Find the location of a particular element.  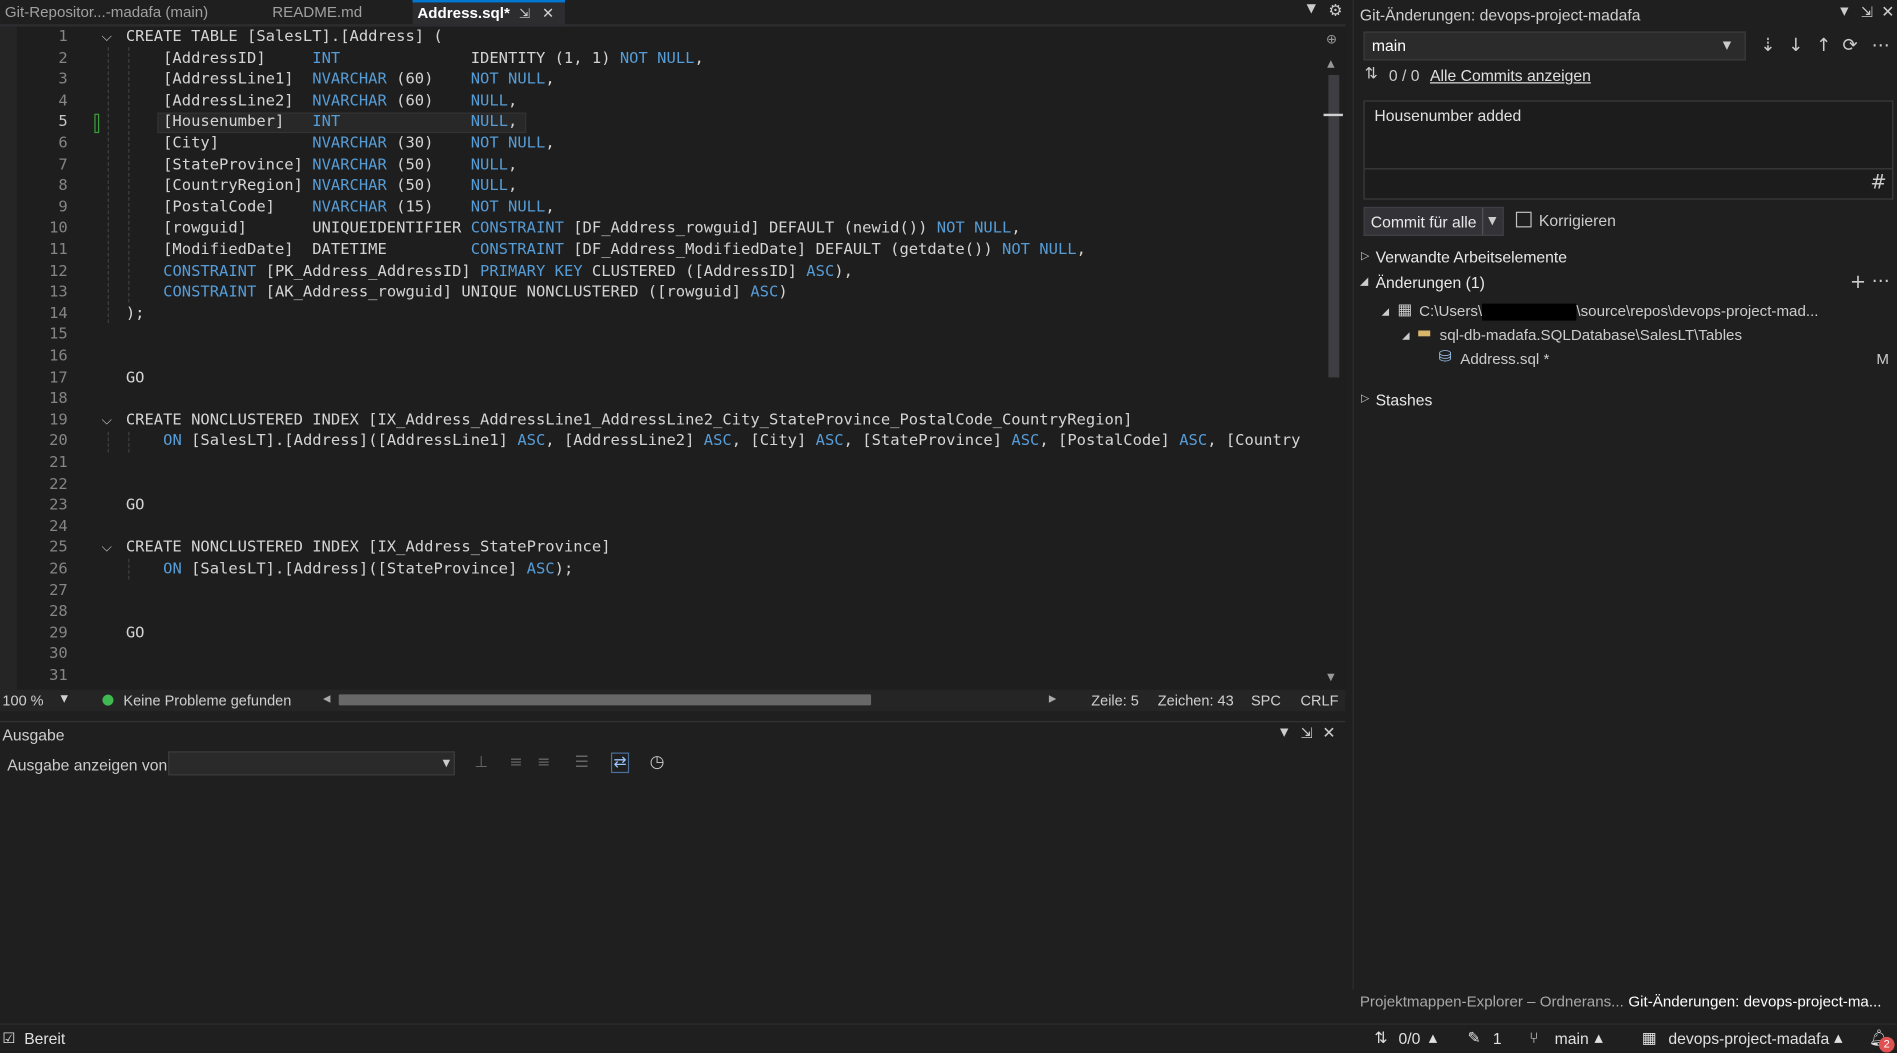

code-line: 30 is located at coordinates (662, 654).